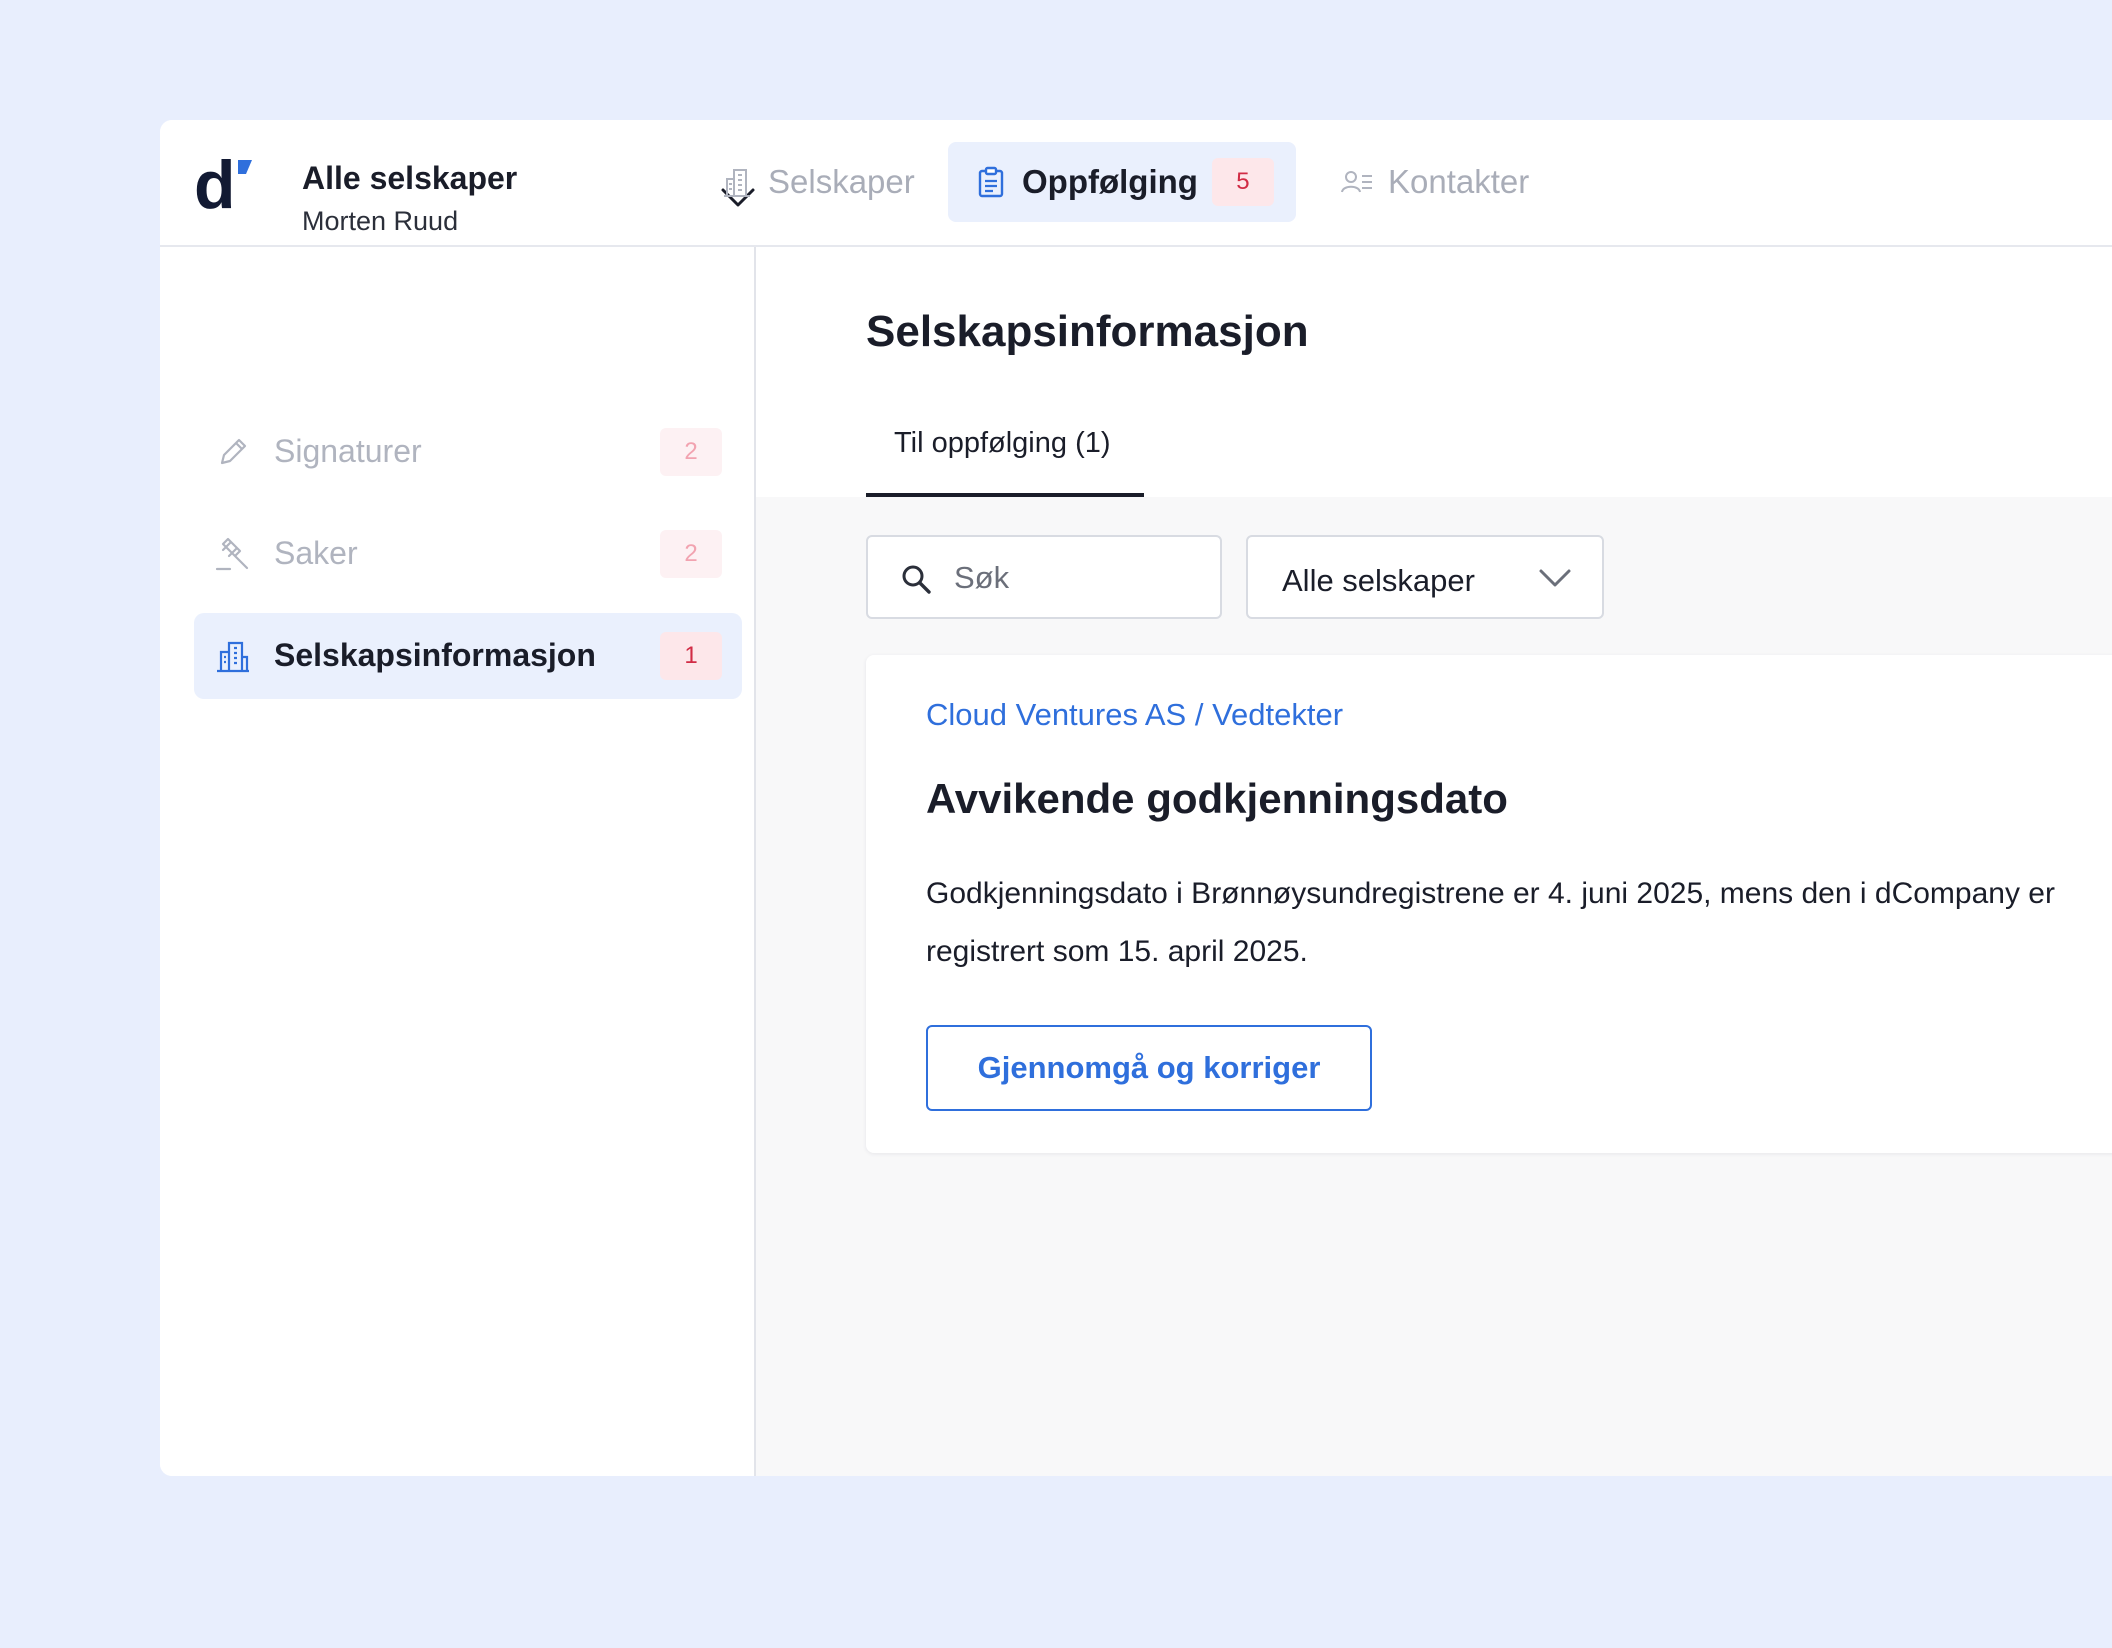 The width and height of the screenshot is (2112, 1648). What do you see at coordinates (1134, 715) in the screenshot?
I see `card-breadcrumb-link: Cloud Ventures AS / Vedtekter` at bounding box center [1134, 715].